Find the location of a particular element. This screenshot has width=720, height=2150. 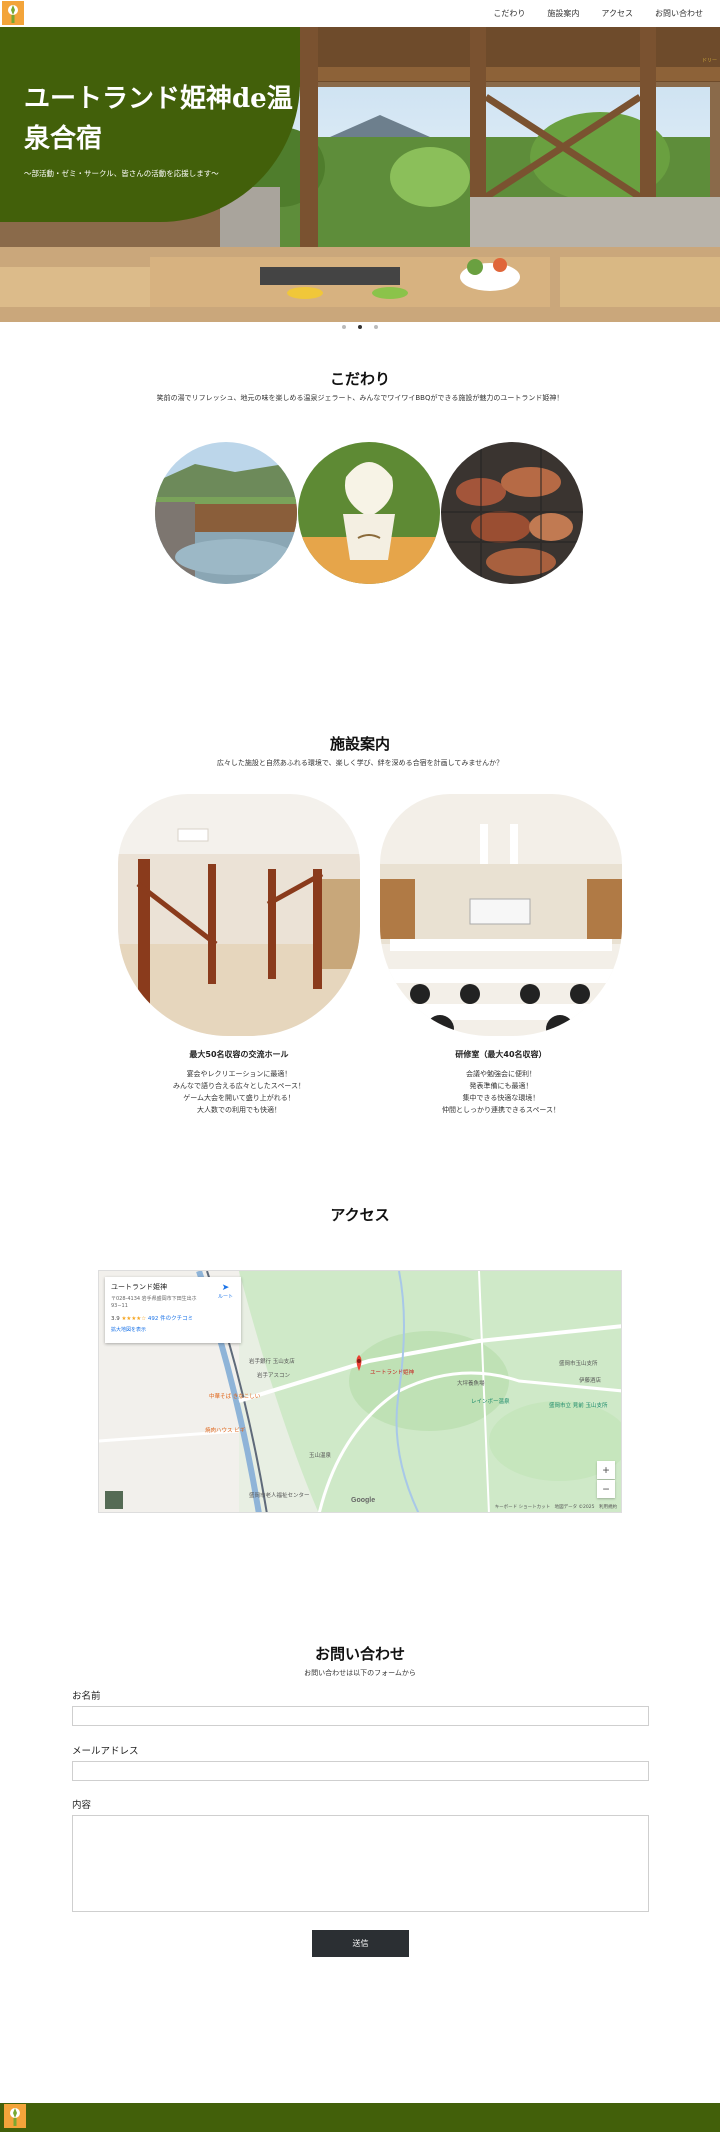

hero-badge: ドリー is located at coordinates (709, 61).